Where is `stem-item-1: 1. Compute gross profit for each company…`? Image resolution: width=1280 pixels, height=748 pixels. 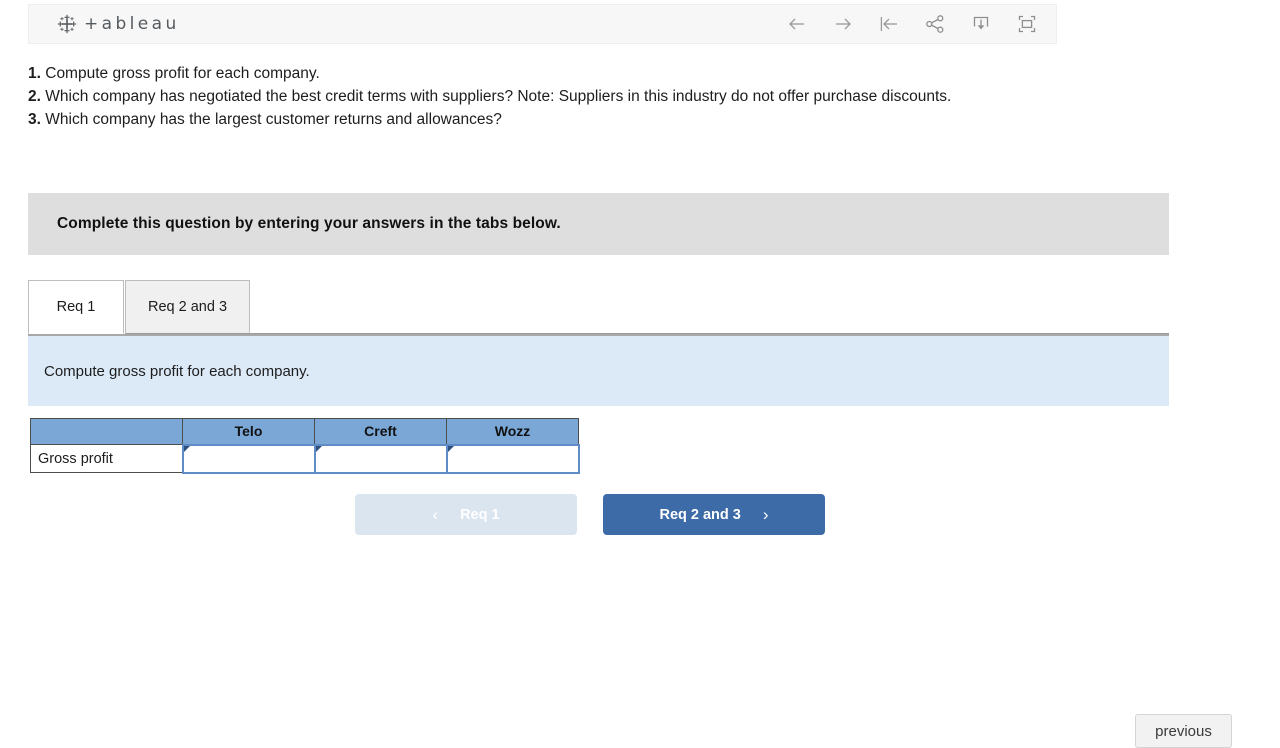
stem-item-1: 1. Compute gross profit for each company… is located at coordinates (618, 73).